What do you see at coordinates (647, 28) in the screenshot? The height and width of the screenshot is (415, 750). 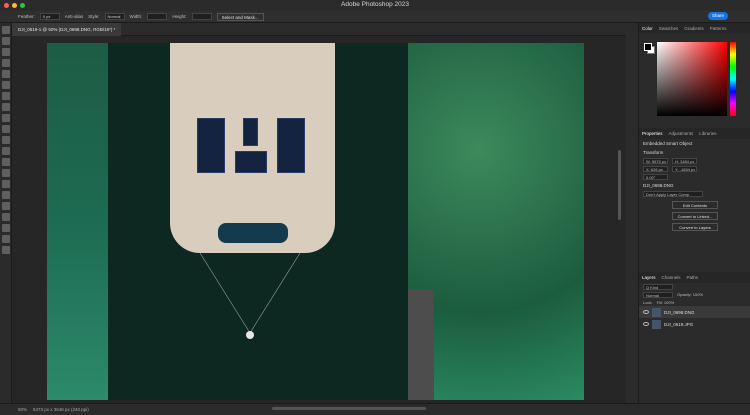 I see `tab-color: Color` at bounding box center [647, 28].